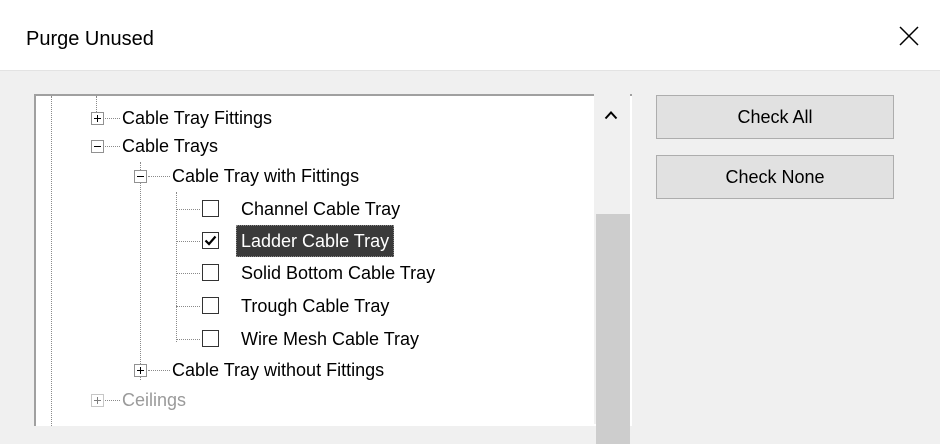 The width and height of the screenshot is (940, 444). What do you see at coordinates (775, 177) in the screenshot?
I see `check-none-button: Check None` at bounding box center [775, 177].